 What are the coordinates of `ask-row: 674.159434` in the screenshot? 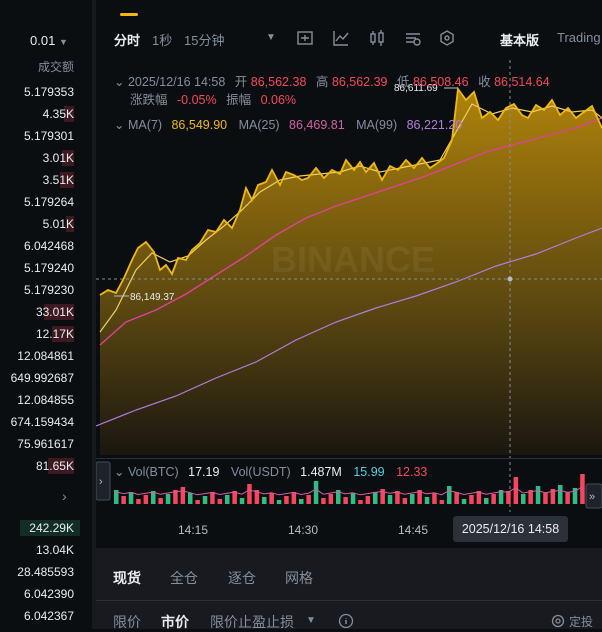 It's located at (40, 422).